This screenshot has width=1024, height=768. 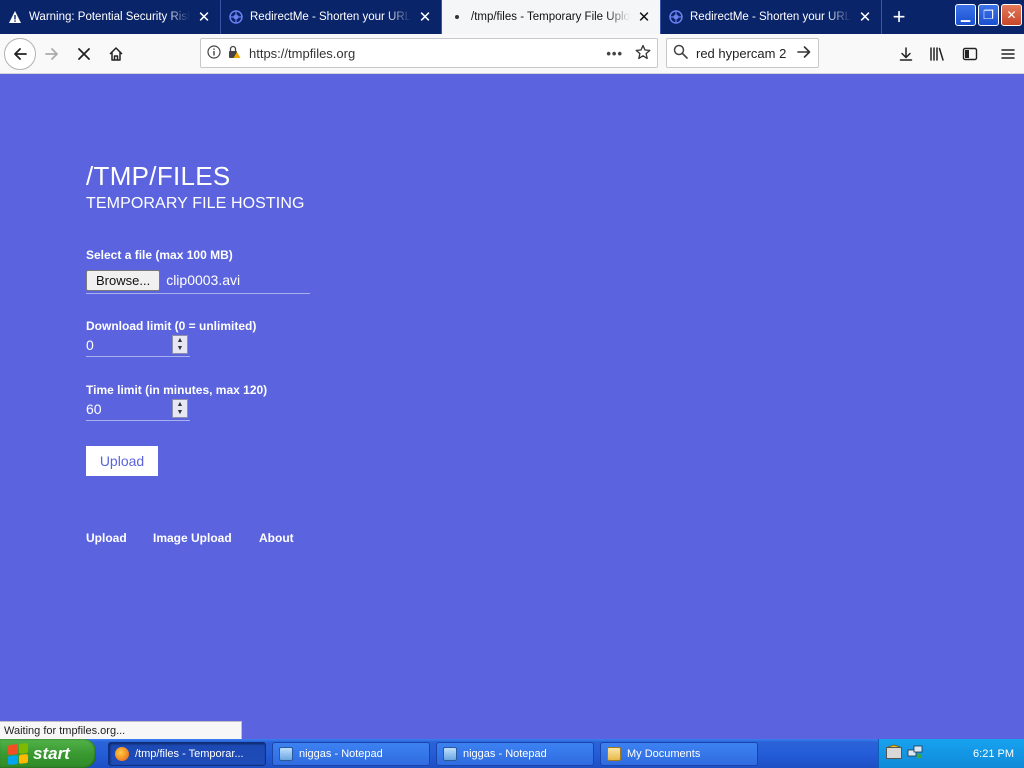 What do you see at coordinates (614, 53) in the screenshot?
I see `page-actions-menu-icon: •••` at bounding box center [614, 53].